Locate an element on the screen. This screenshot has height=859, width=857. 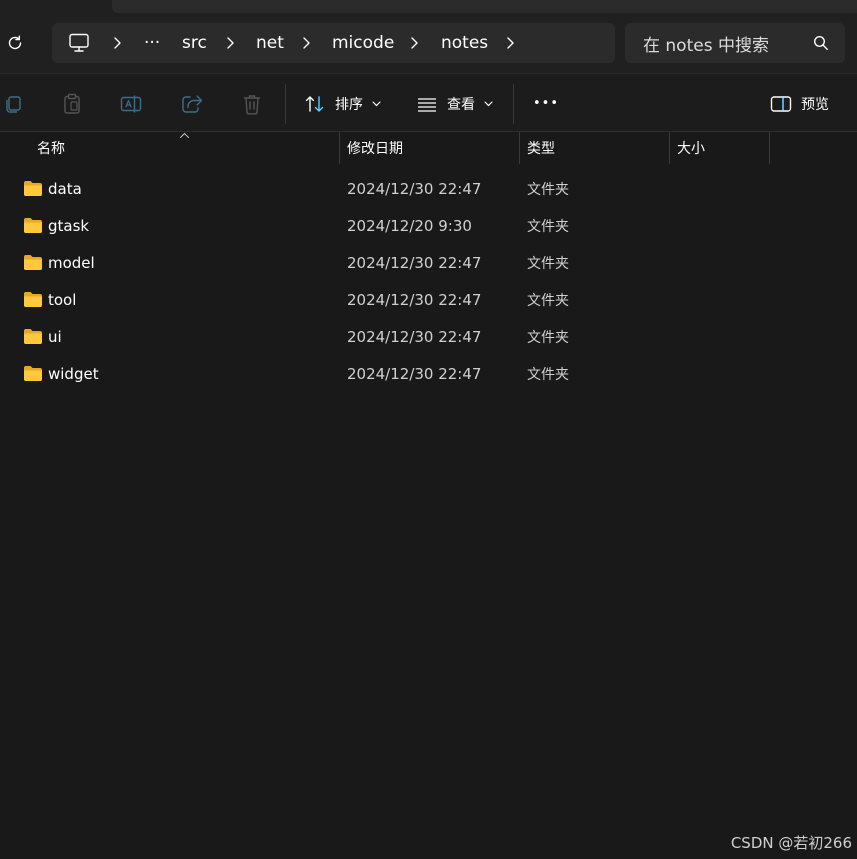
search-input: 在 notes 中搜索 is located at coordinates (735, 43).